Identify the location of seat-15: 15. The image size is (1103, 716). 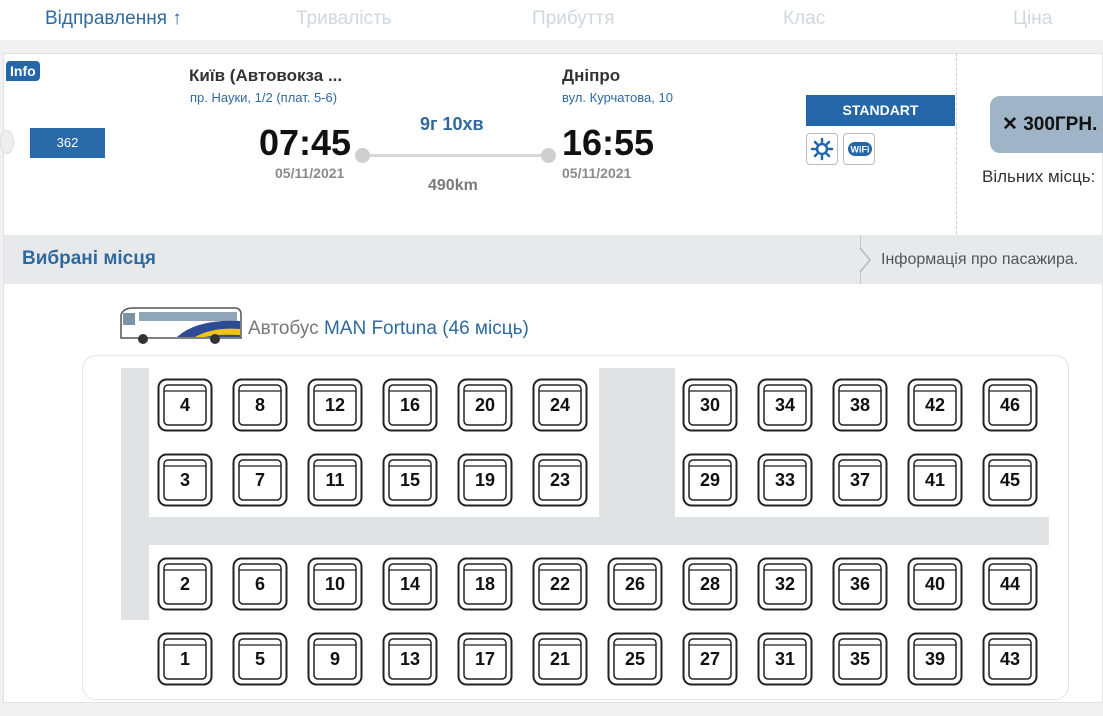
(410, 480).